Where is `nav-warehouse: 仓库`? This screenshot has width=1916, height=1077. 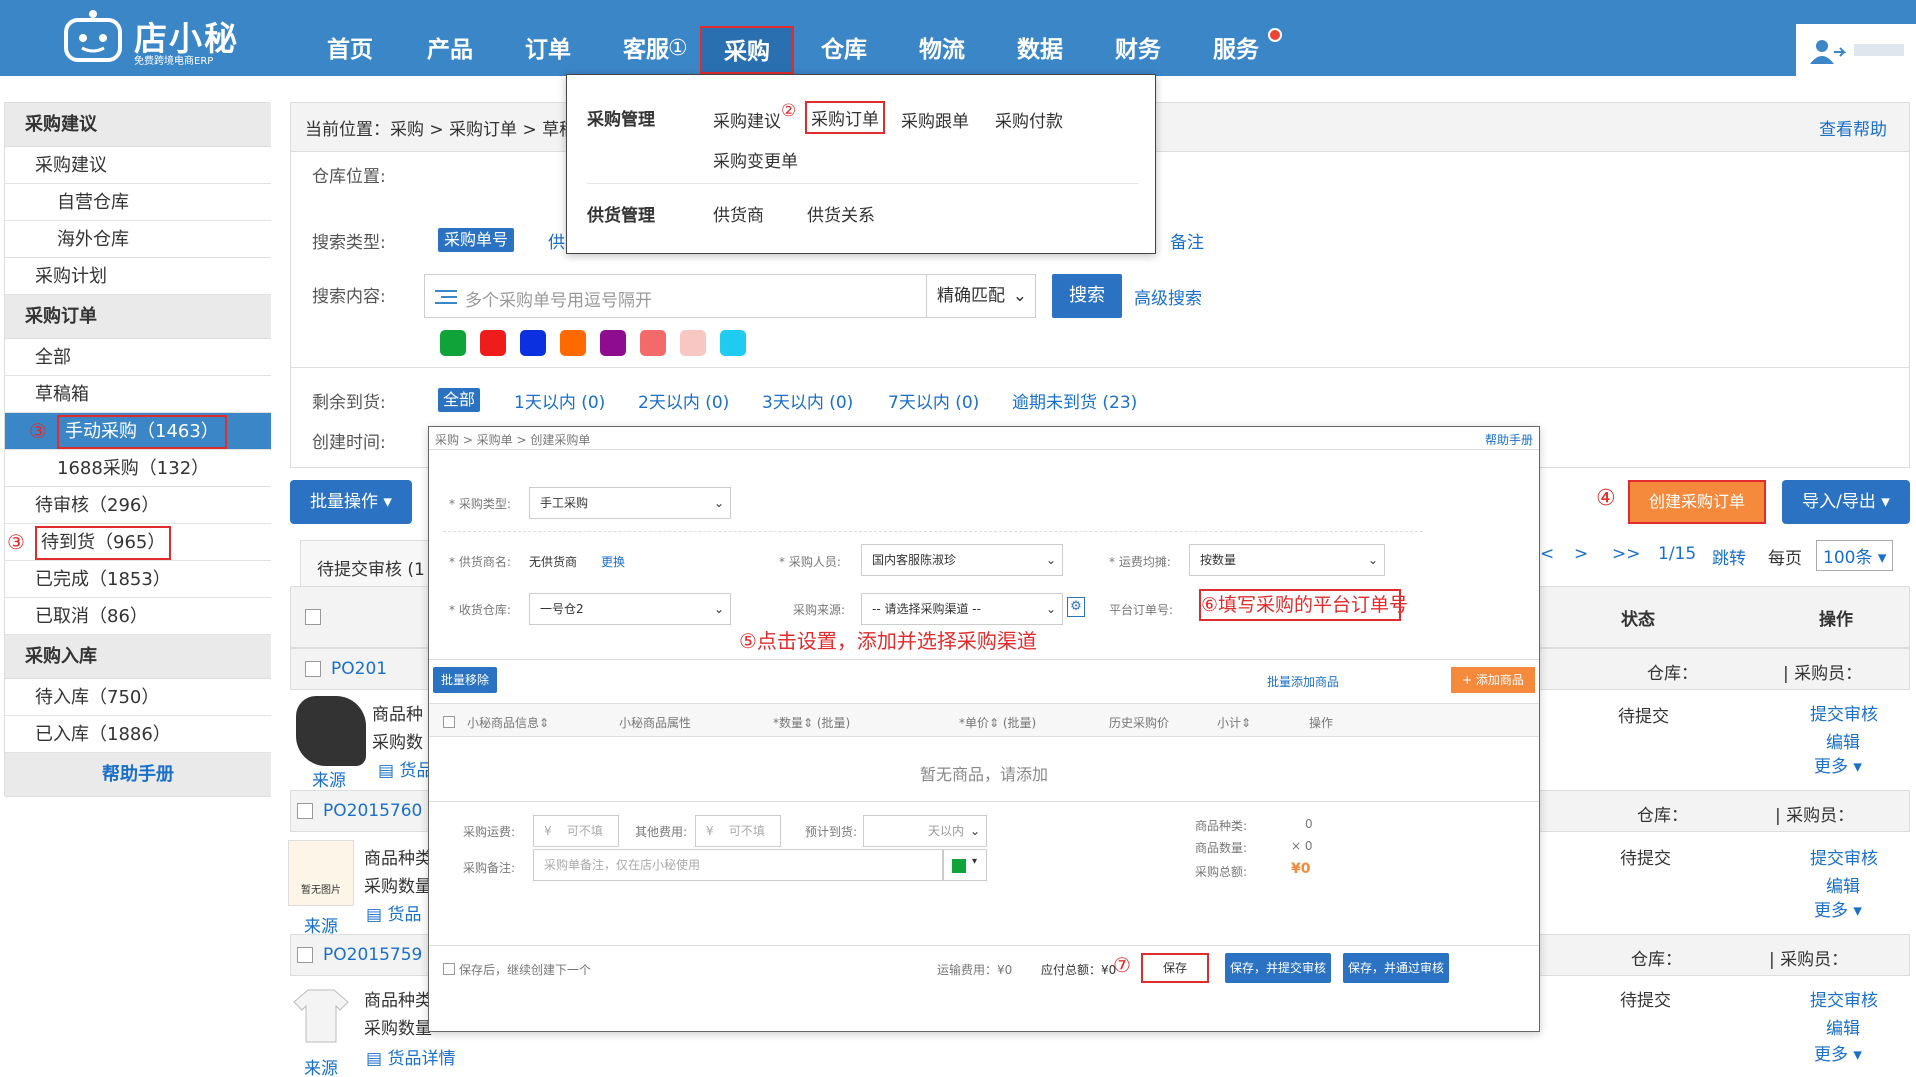
nav-warehouse: 仓库 is located at coordinates (844, 38).